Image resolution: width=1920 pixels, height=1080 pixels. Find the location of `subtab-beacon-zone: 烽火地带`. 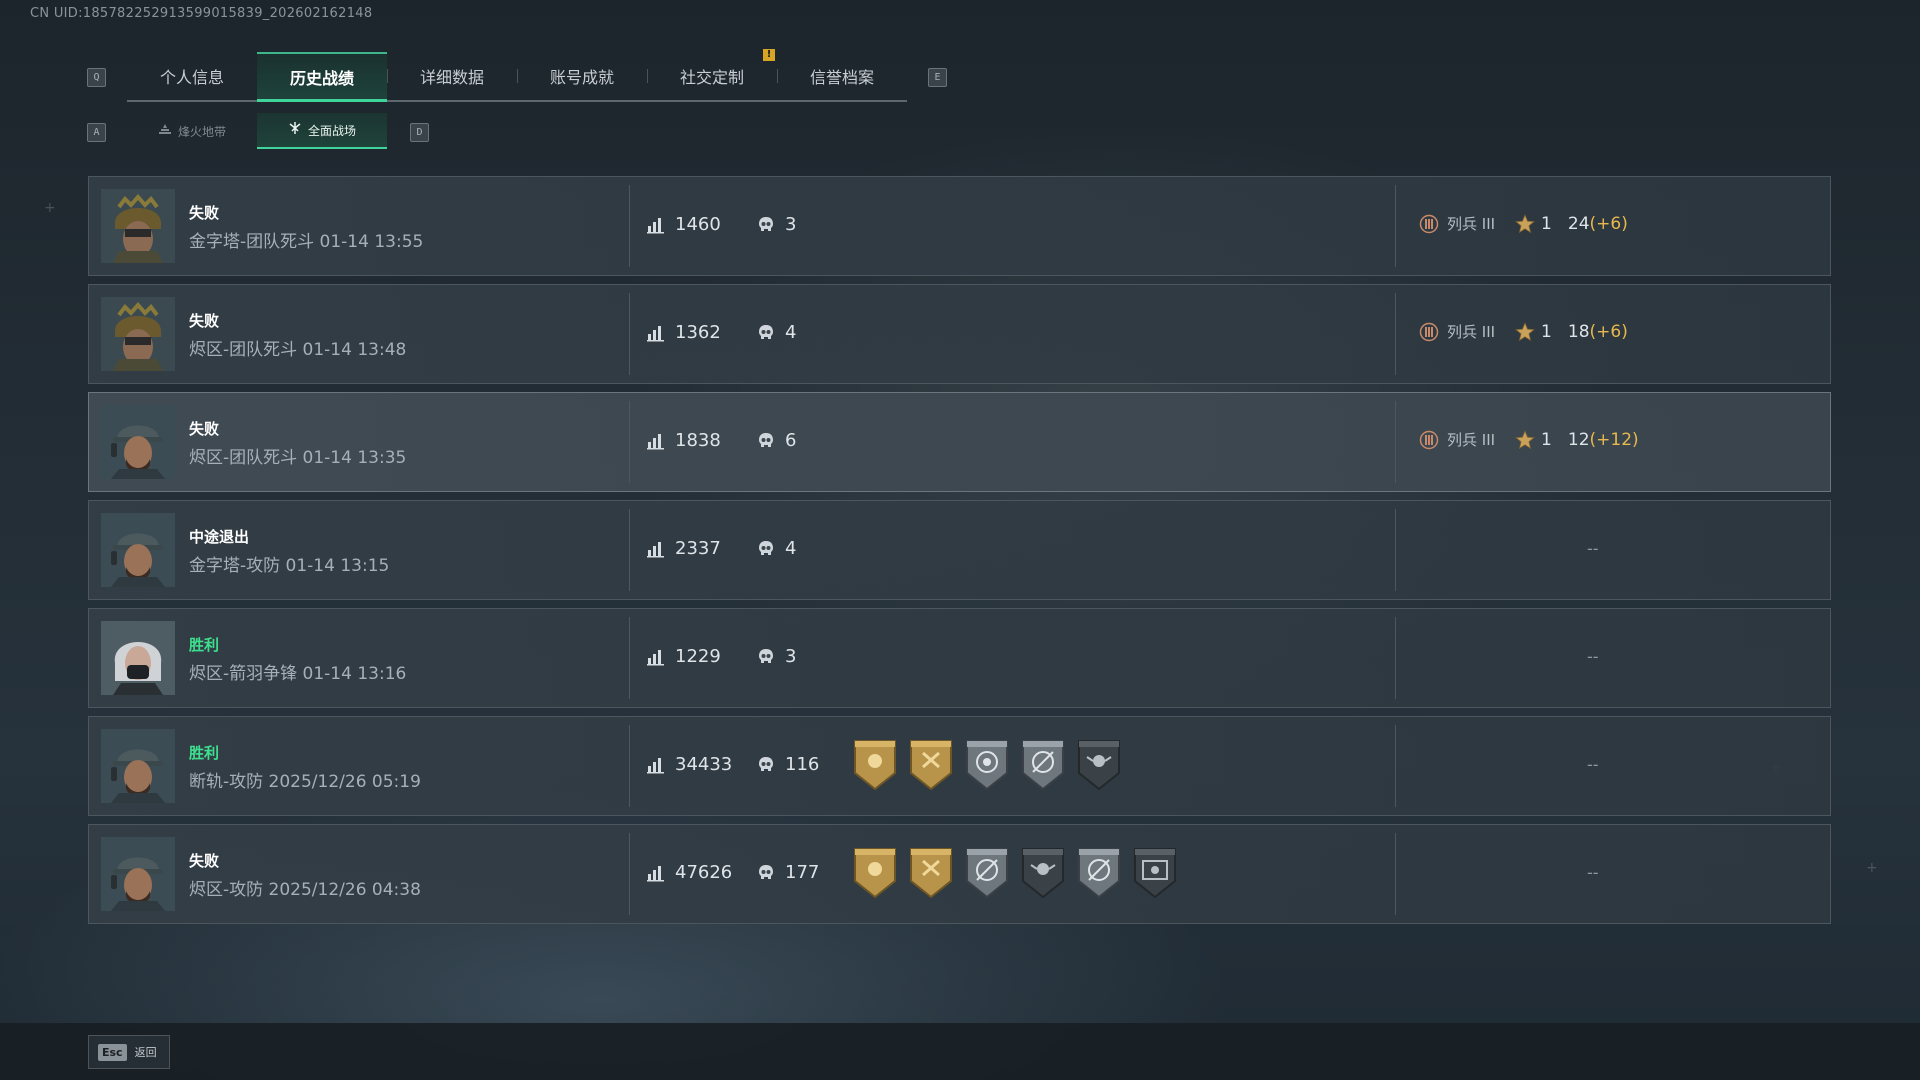

subtab-beacon-zone: 烽火地带 is located at coordinates (192, 131).